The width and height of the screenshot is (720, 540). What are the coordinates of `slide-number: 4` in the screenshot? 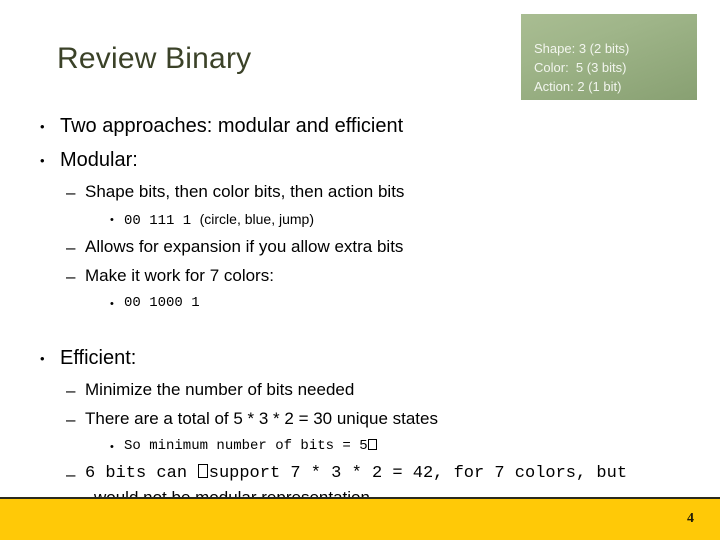 It's located at (690, 518).